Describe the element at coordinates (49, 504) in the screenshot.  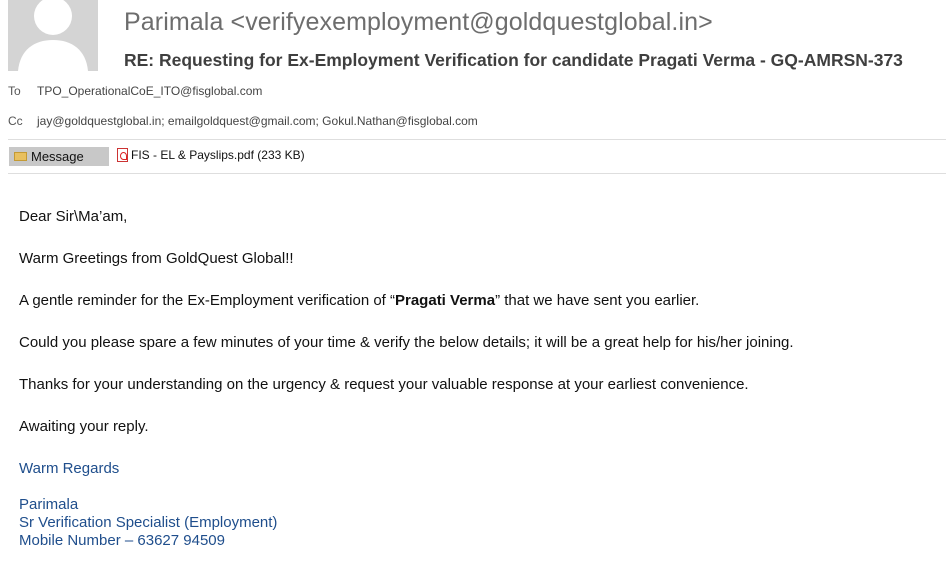
I see `signature-name: Parimala` at that location.